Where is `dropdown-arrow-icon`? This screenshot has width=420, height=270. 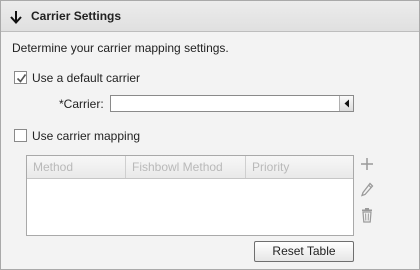
dropdown-arrow-icon is located at coordinates (346, 103).